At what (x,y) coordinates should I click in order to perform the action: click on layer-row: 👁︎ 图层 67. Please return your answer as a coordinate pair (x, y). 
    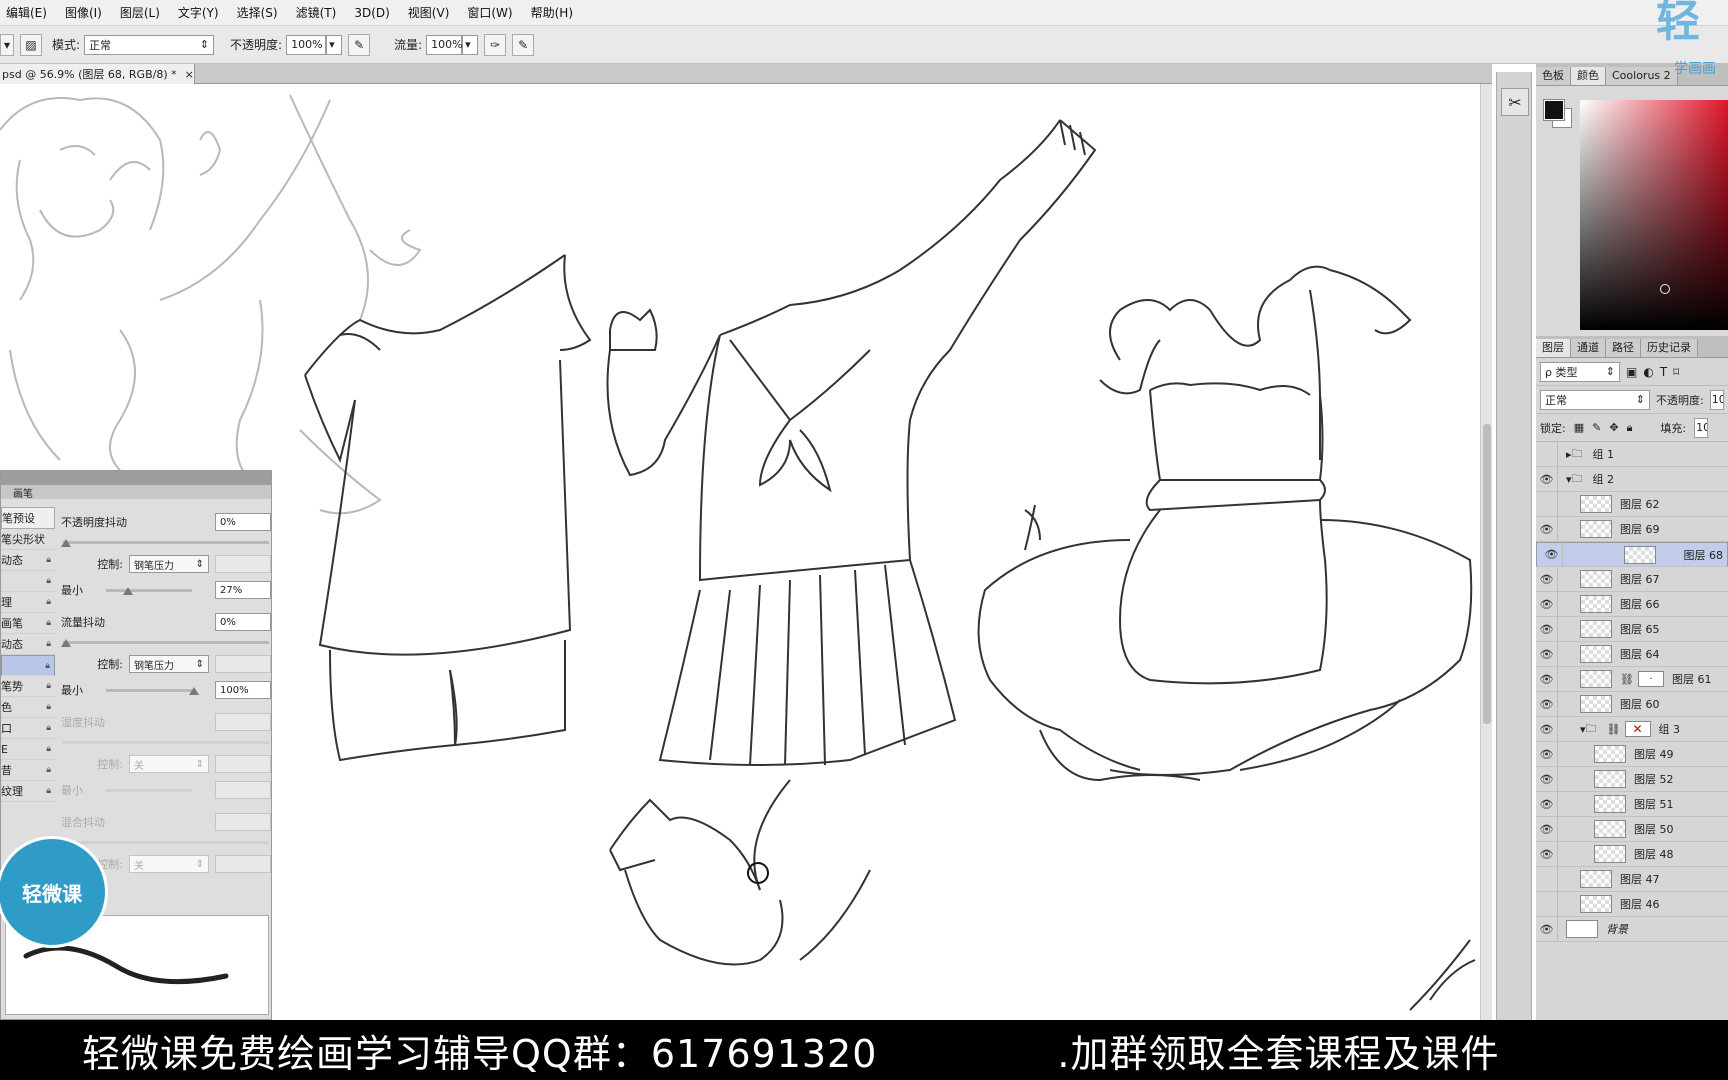
    Looking at the image, I should click on (1632, 579).